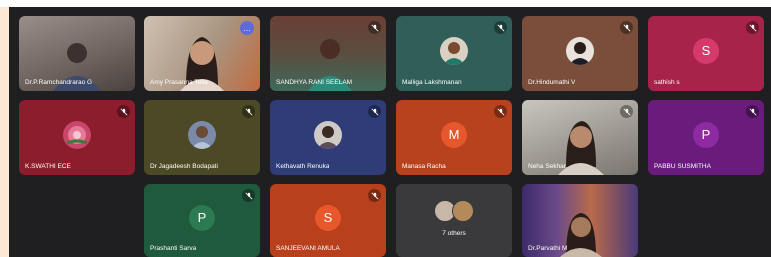 The image size is (771, 257). What do you see at coordinates (314, 82) in the screenshot?
I see `participant-name: SANDHYA RANI SEELAM` at bounding box center [314, 82].